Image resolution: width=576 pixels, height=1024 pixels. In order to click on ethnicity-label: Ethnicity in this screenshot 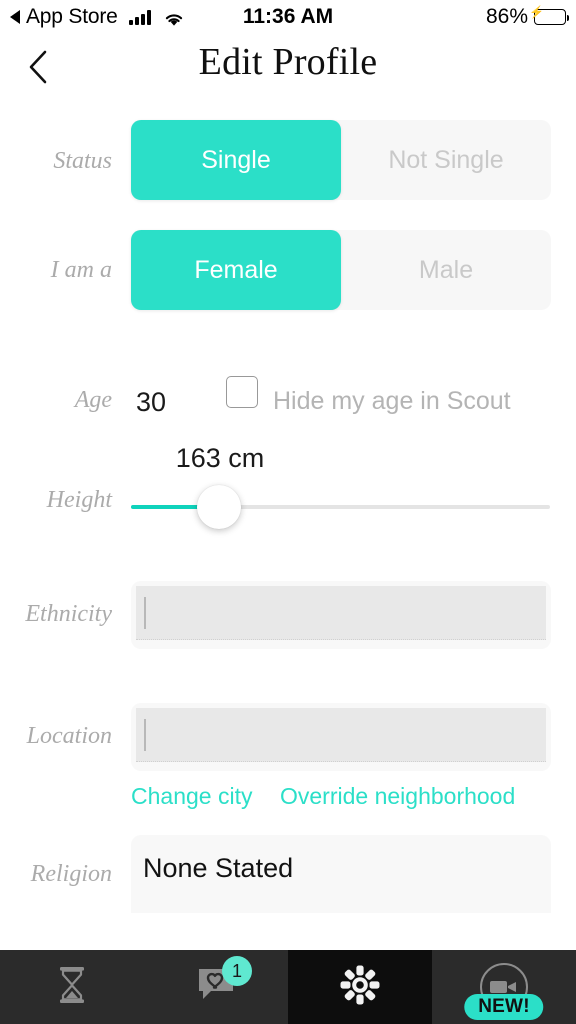, I will do `click(68, 614)`.